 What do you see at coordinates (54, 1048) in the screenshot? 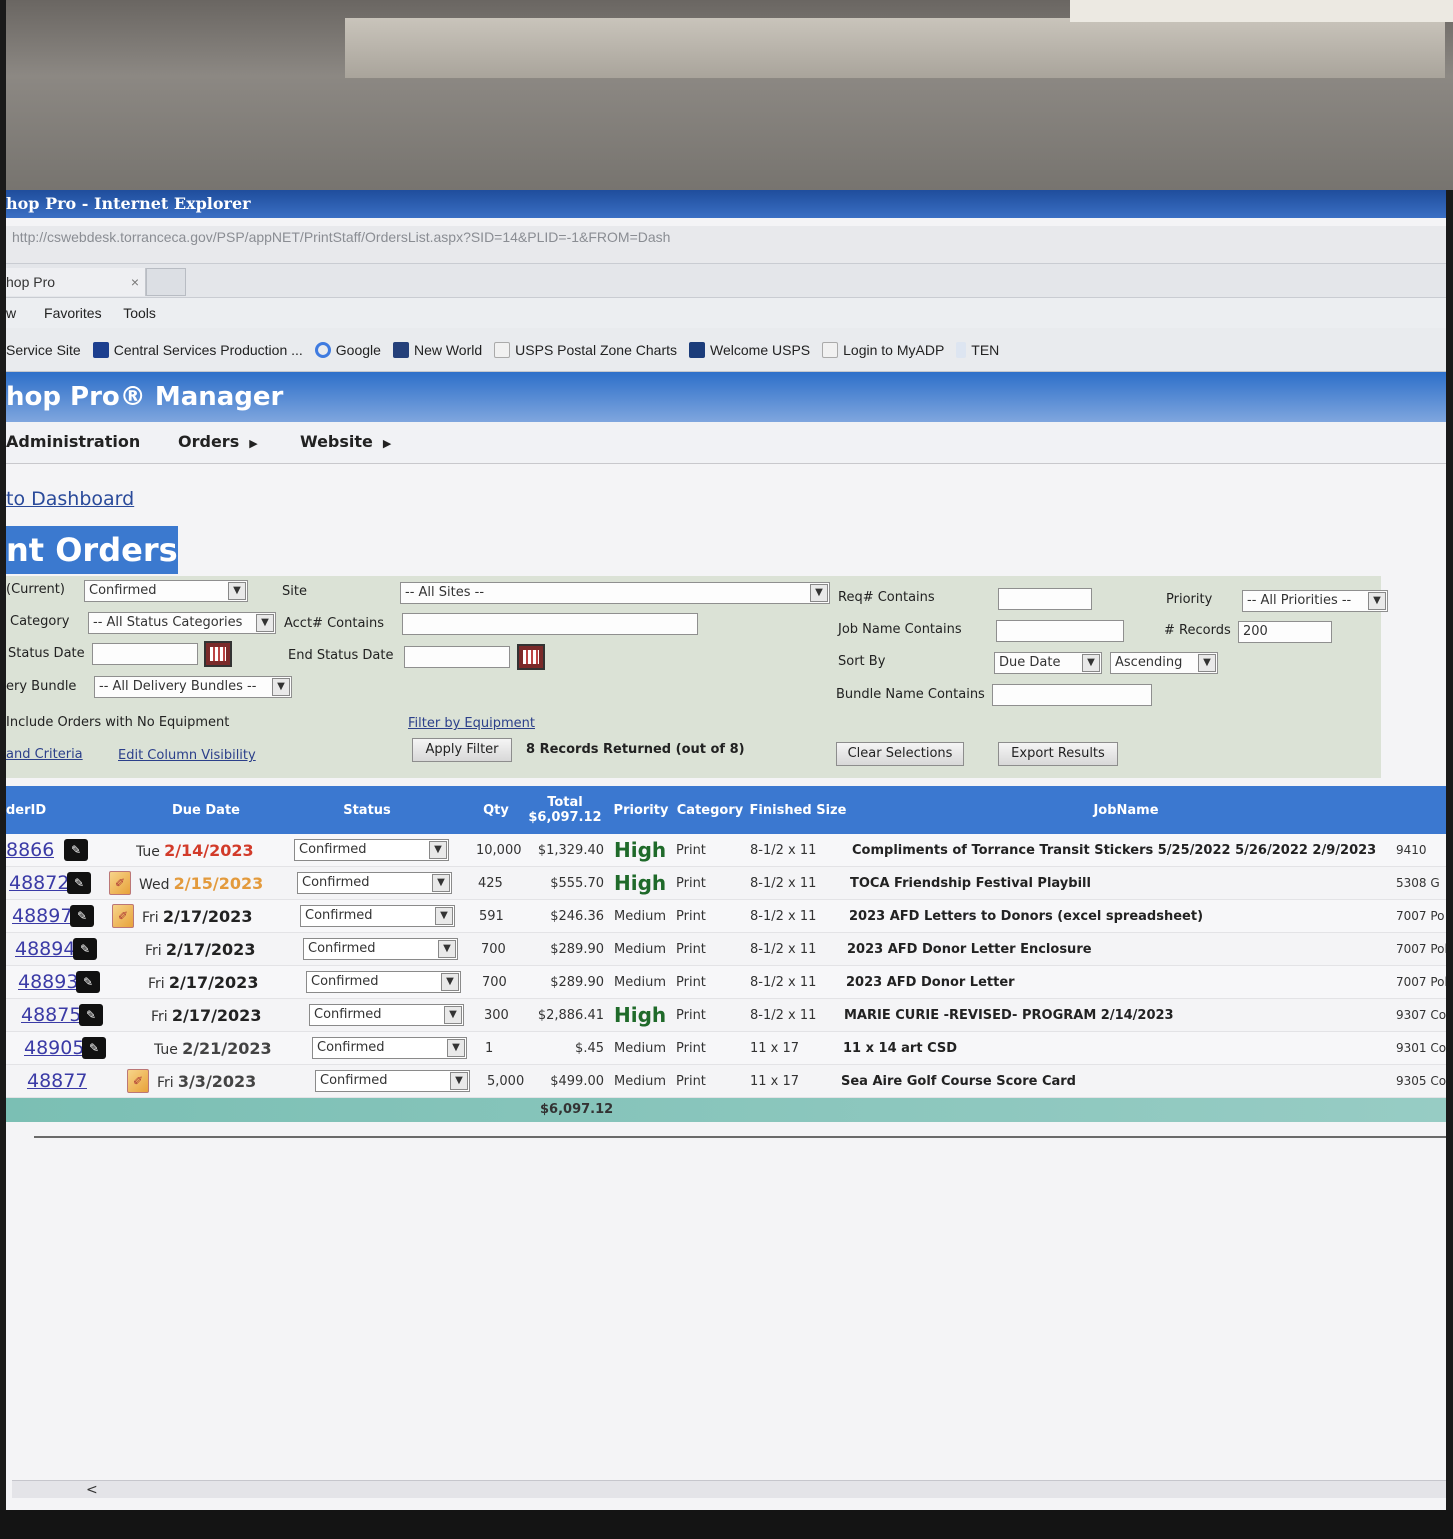
I see `order-id-link: 48905` at bounding box center [54, 1048].